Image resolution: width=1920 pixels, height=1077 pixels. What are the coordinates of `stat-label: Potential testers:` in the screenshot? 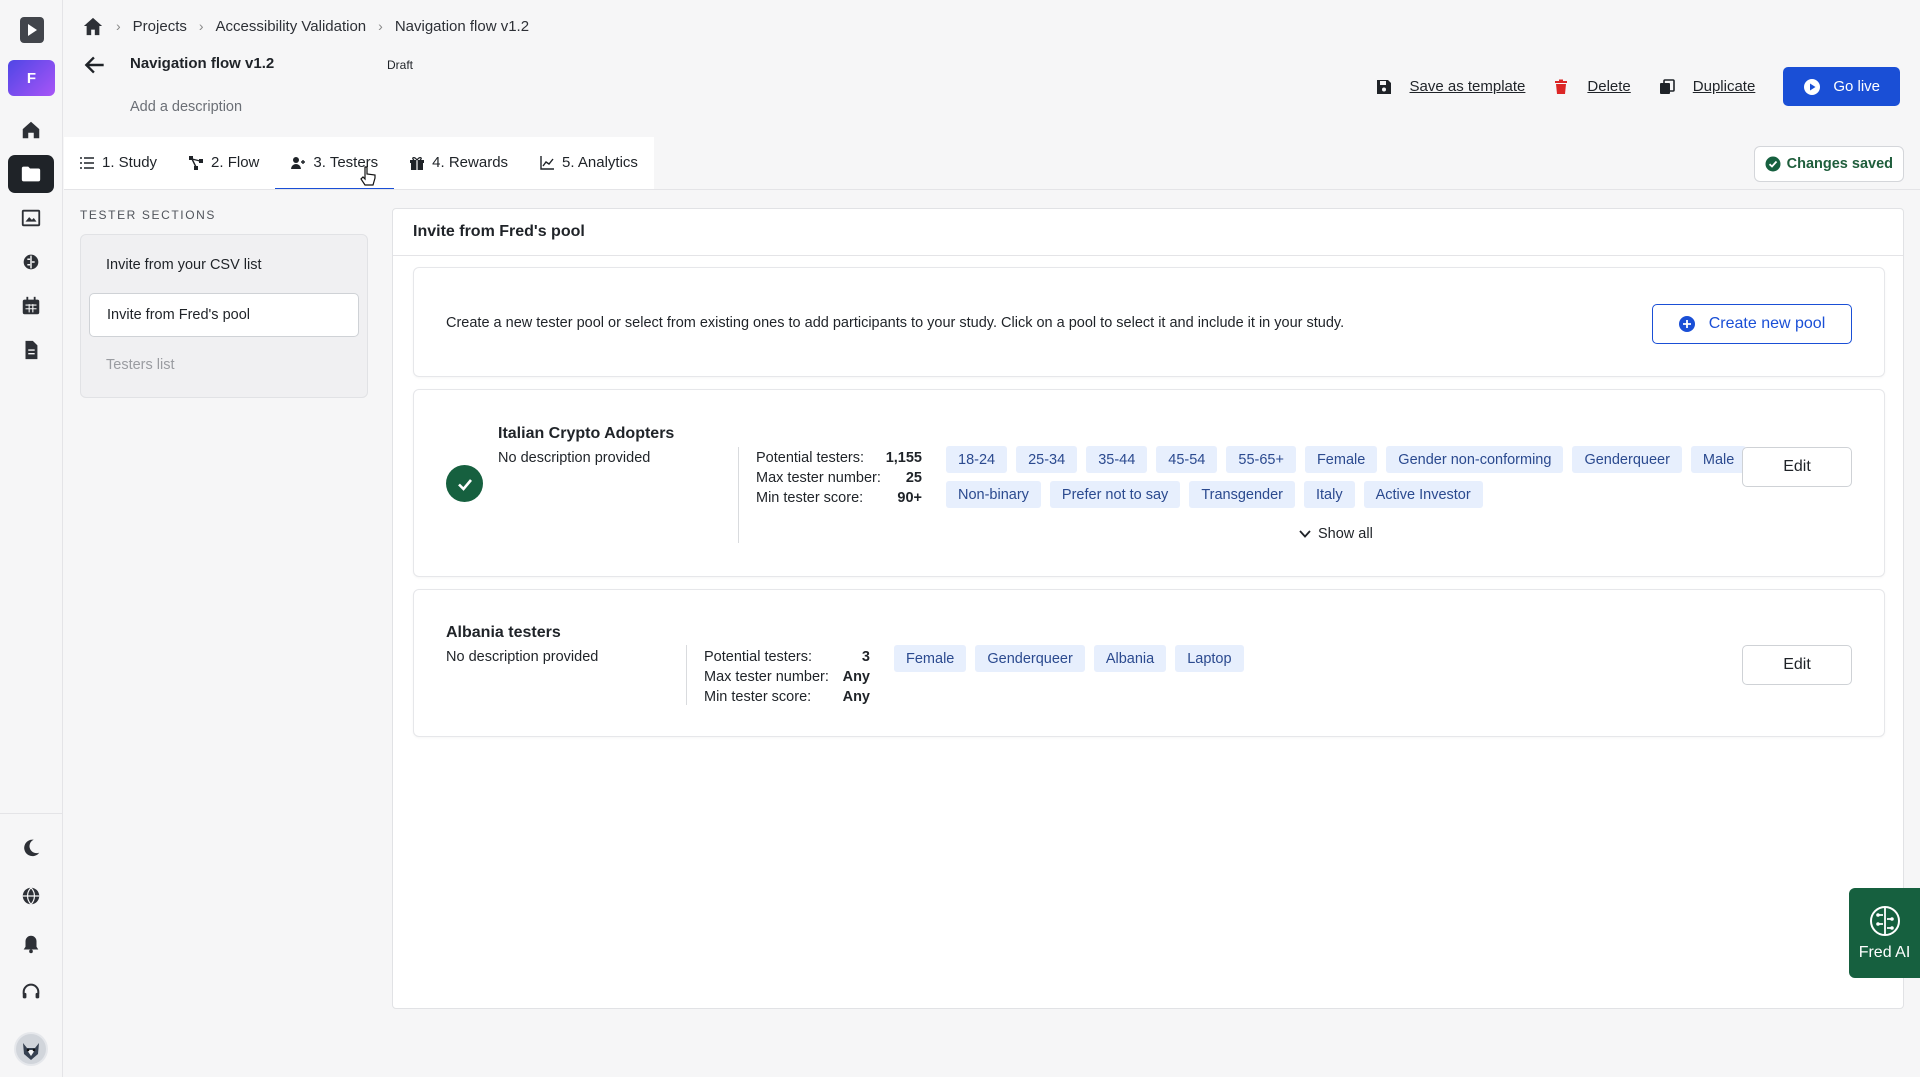 It's located at (758, 657).